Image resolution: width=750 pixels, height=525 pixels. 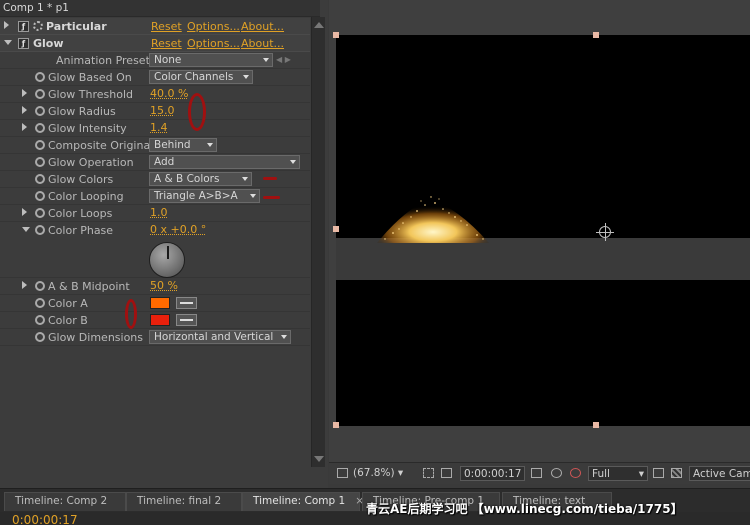 I want to click on glow-colors-label: Glow Colors, so click(x=81, y=179).